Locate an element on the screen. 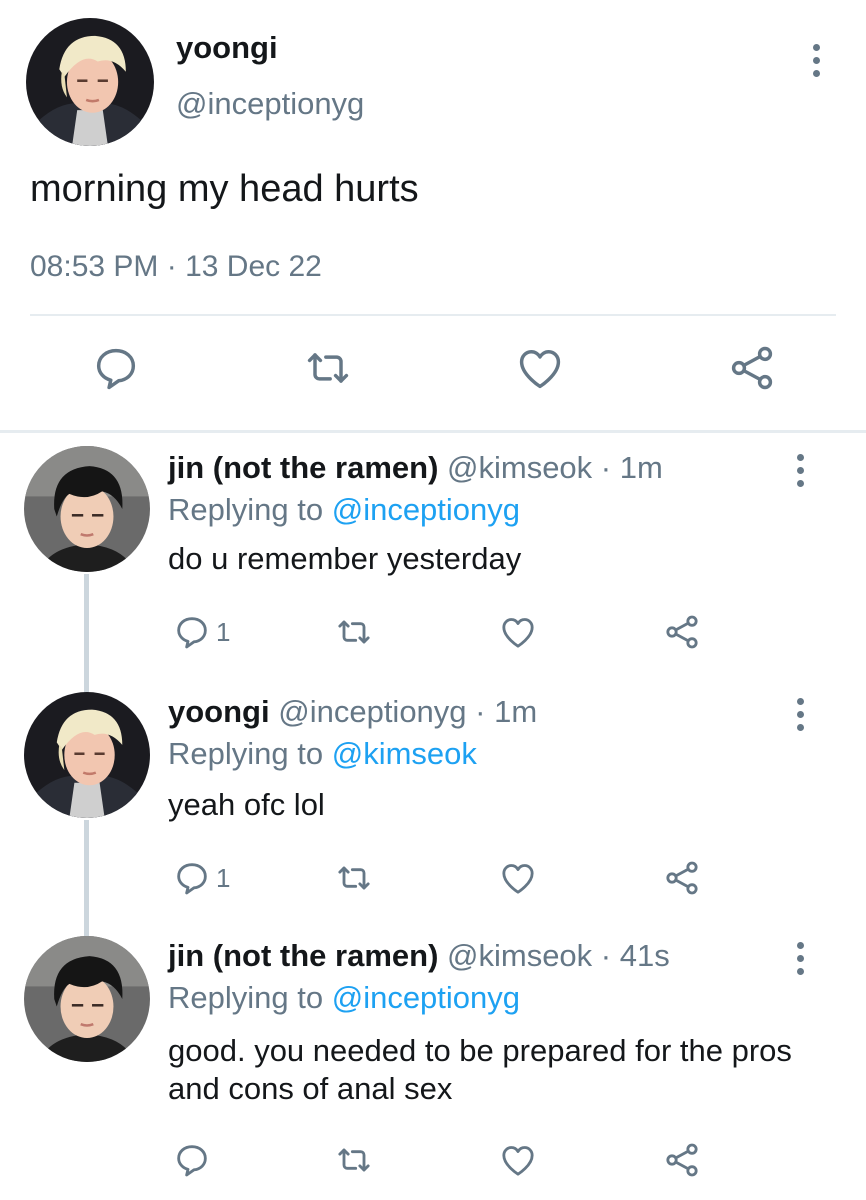  author-handle-time: @inceptionyg · 1m is located at coordinates (407, 711).